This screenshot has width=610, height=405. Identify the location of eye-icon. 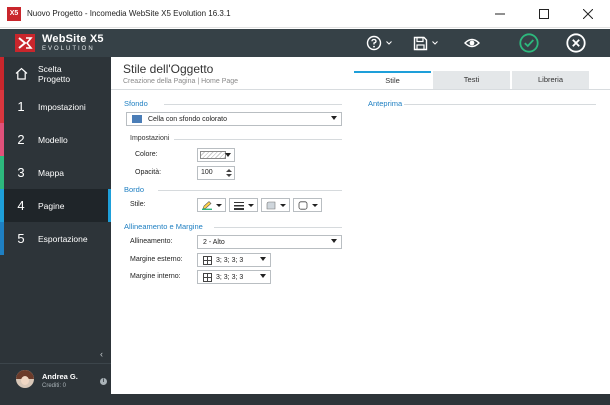
(472, 43).